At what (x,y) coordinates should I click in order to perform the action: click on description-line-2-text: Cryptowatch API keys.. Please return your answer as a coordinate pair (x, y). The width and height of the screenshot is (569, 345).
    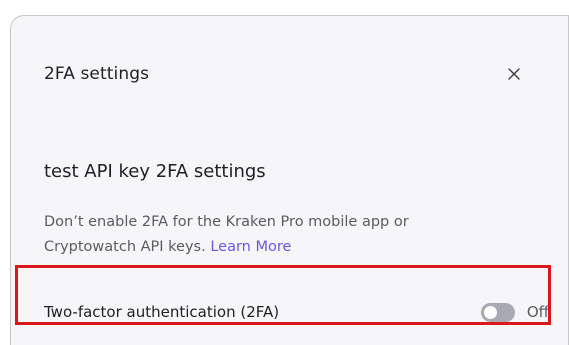
    Looking at the image, I should click on (125, 247).